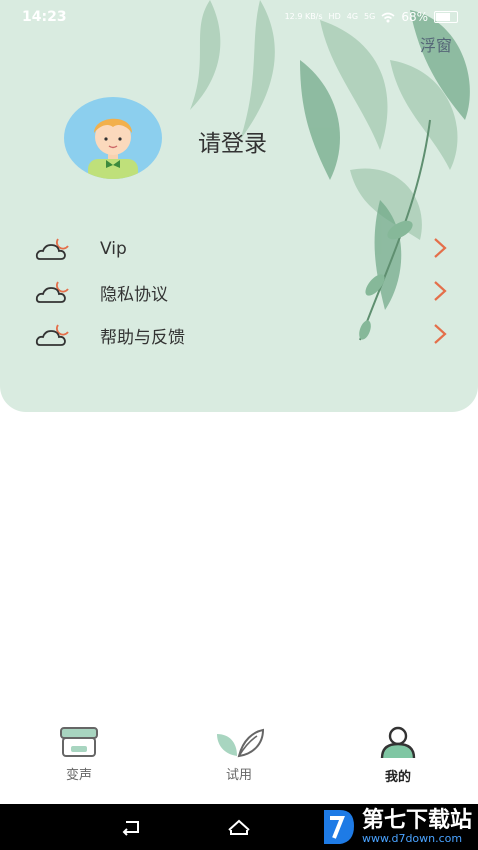 The height and width of the screenshot is (850, 478). I want to click on menu-item-label: 帮助与反馈, so click(142, 337).